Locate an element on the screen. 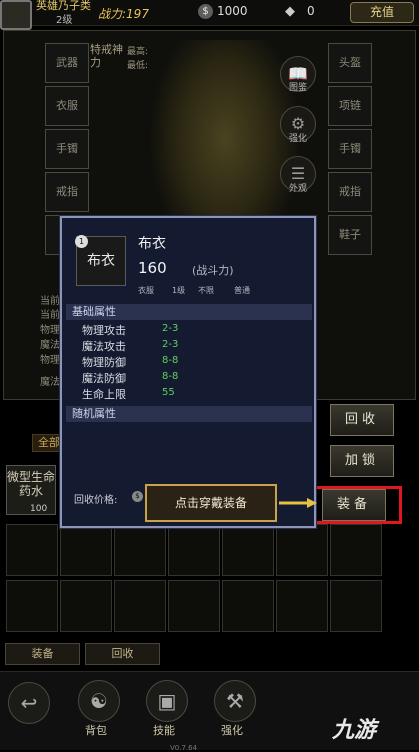 This screenshot has height=752, width=419. item-tag-slot: 衣服 is located at coordinates (146, 290).